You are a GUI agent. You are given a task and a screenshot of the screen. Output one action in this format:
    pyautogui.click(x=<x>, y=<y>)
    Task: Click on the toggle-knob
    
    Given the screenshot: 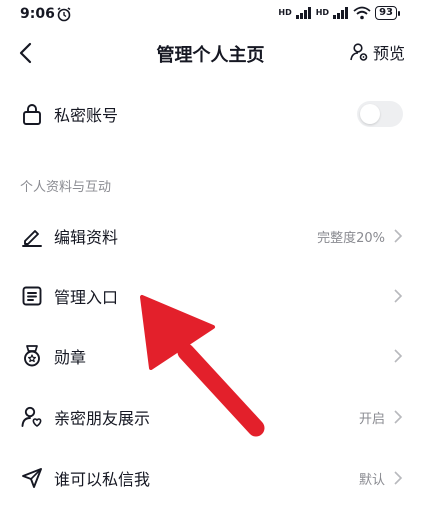 What is the action you would take?
    pyautogui.click(x=370, y=114)
    